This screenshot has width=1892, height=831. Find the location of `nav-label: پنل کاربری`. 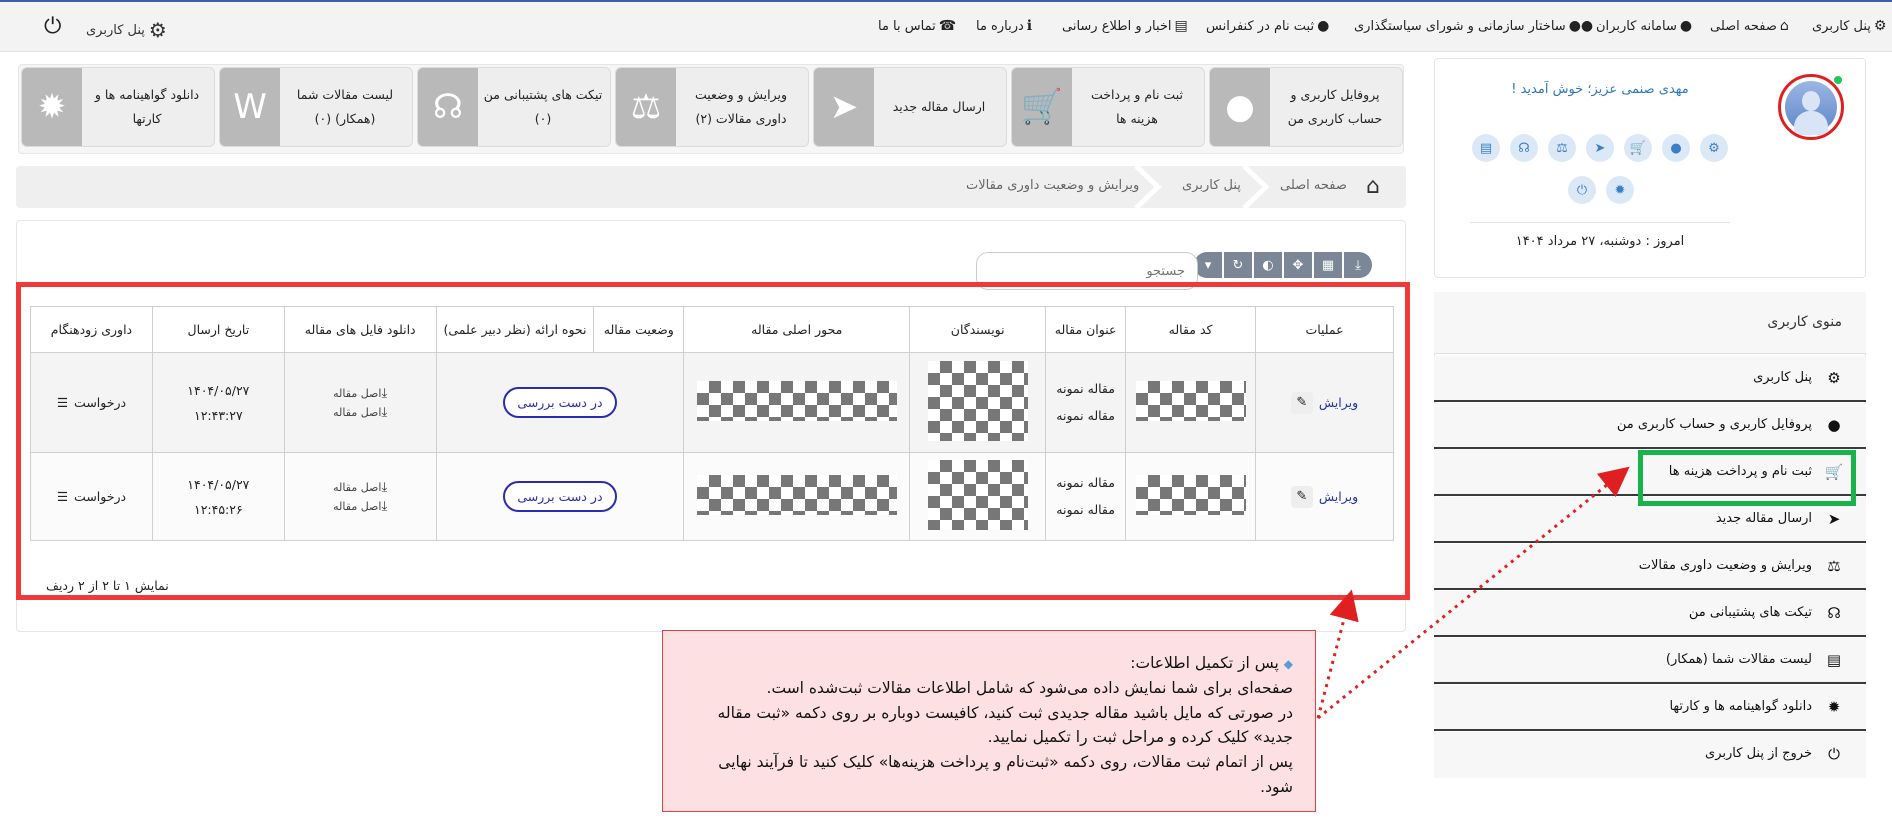

nav-label: پنل کاربری is located at coordinates (1841, 26).